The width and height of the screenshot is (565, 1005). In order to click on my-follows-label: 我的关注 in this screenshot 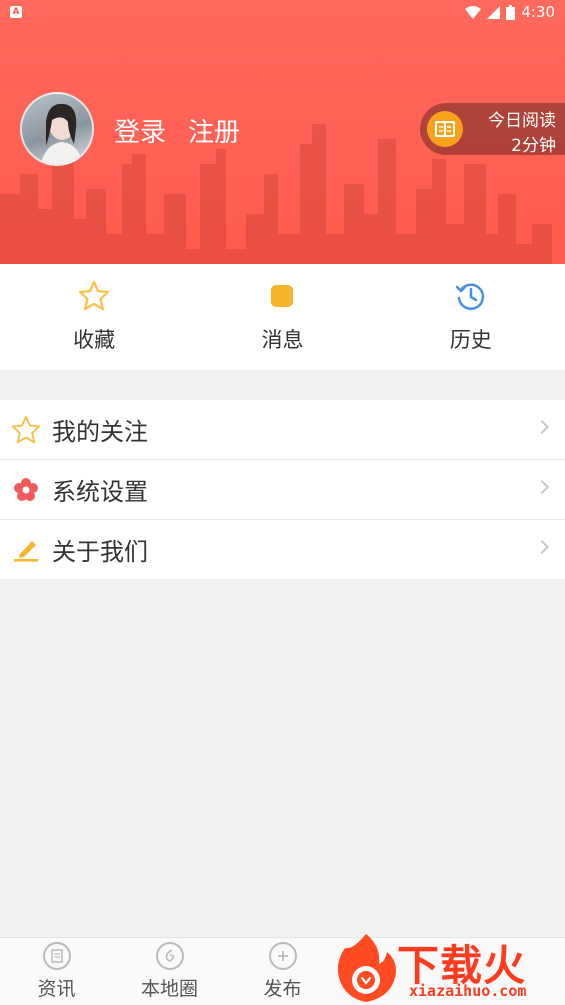, I will do `click(100, 432)`.